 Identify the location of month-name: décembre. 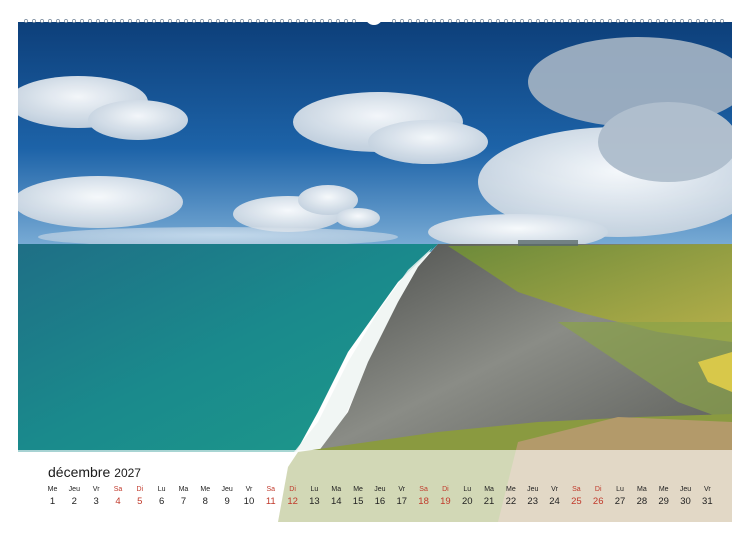
(79, 472).